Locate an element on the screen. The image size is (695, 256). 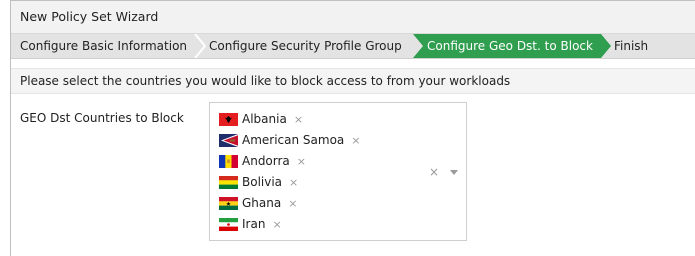
selected-country-chip: Ghana × is located at coordinates (258, 203).